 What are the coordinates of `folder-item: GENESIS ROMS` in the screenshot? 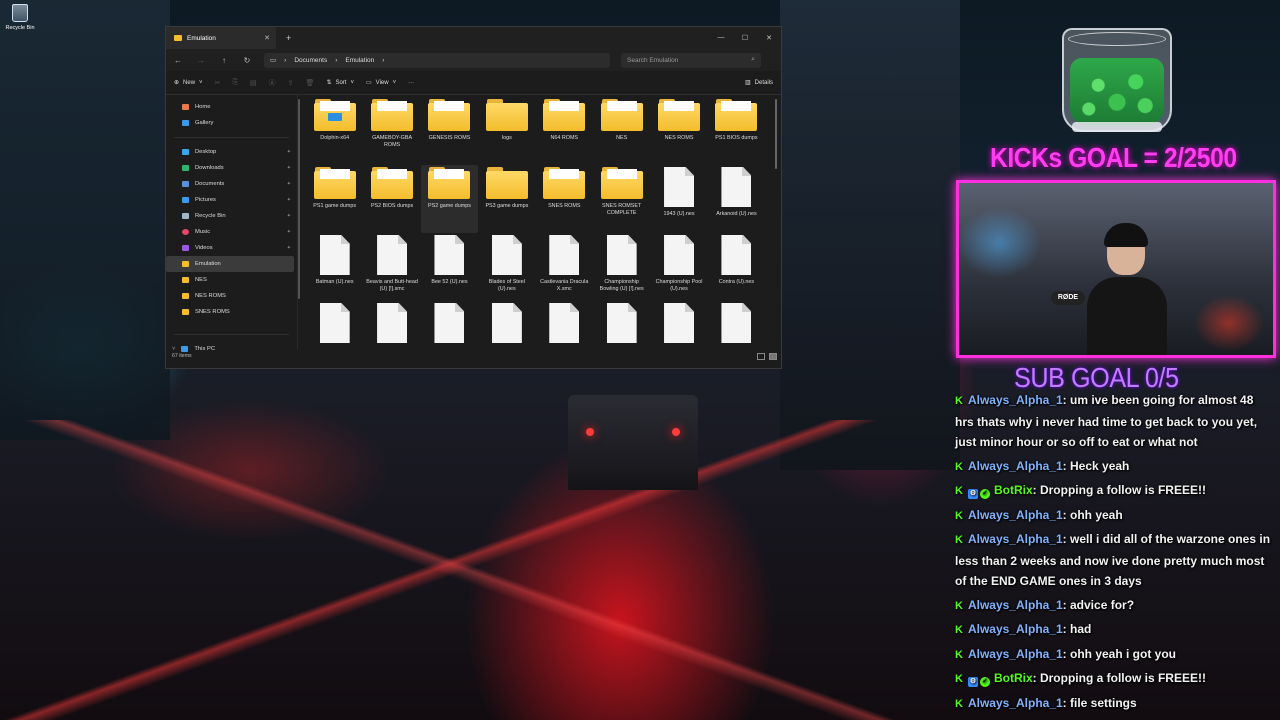 It's located at (449, 131).